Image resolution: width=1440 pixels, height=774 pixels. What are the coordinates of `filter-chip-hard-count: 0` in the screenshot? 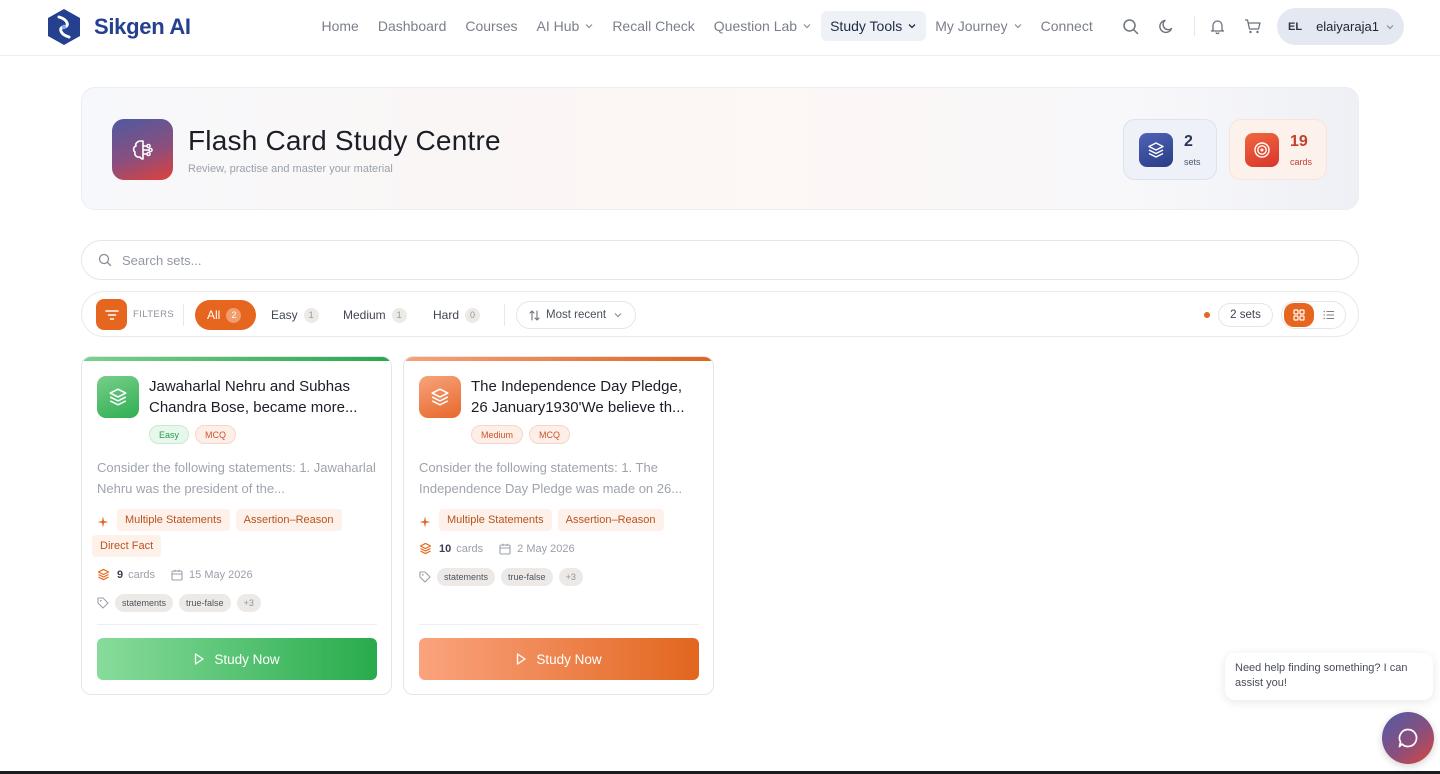 It's located at (473, 315).